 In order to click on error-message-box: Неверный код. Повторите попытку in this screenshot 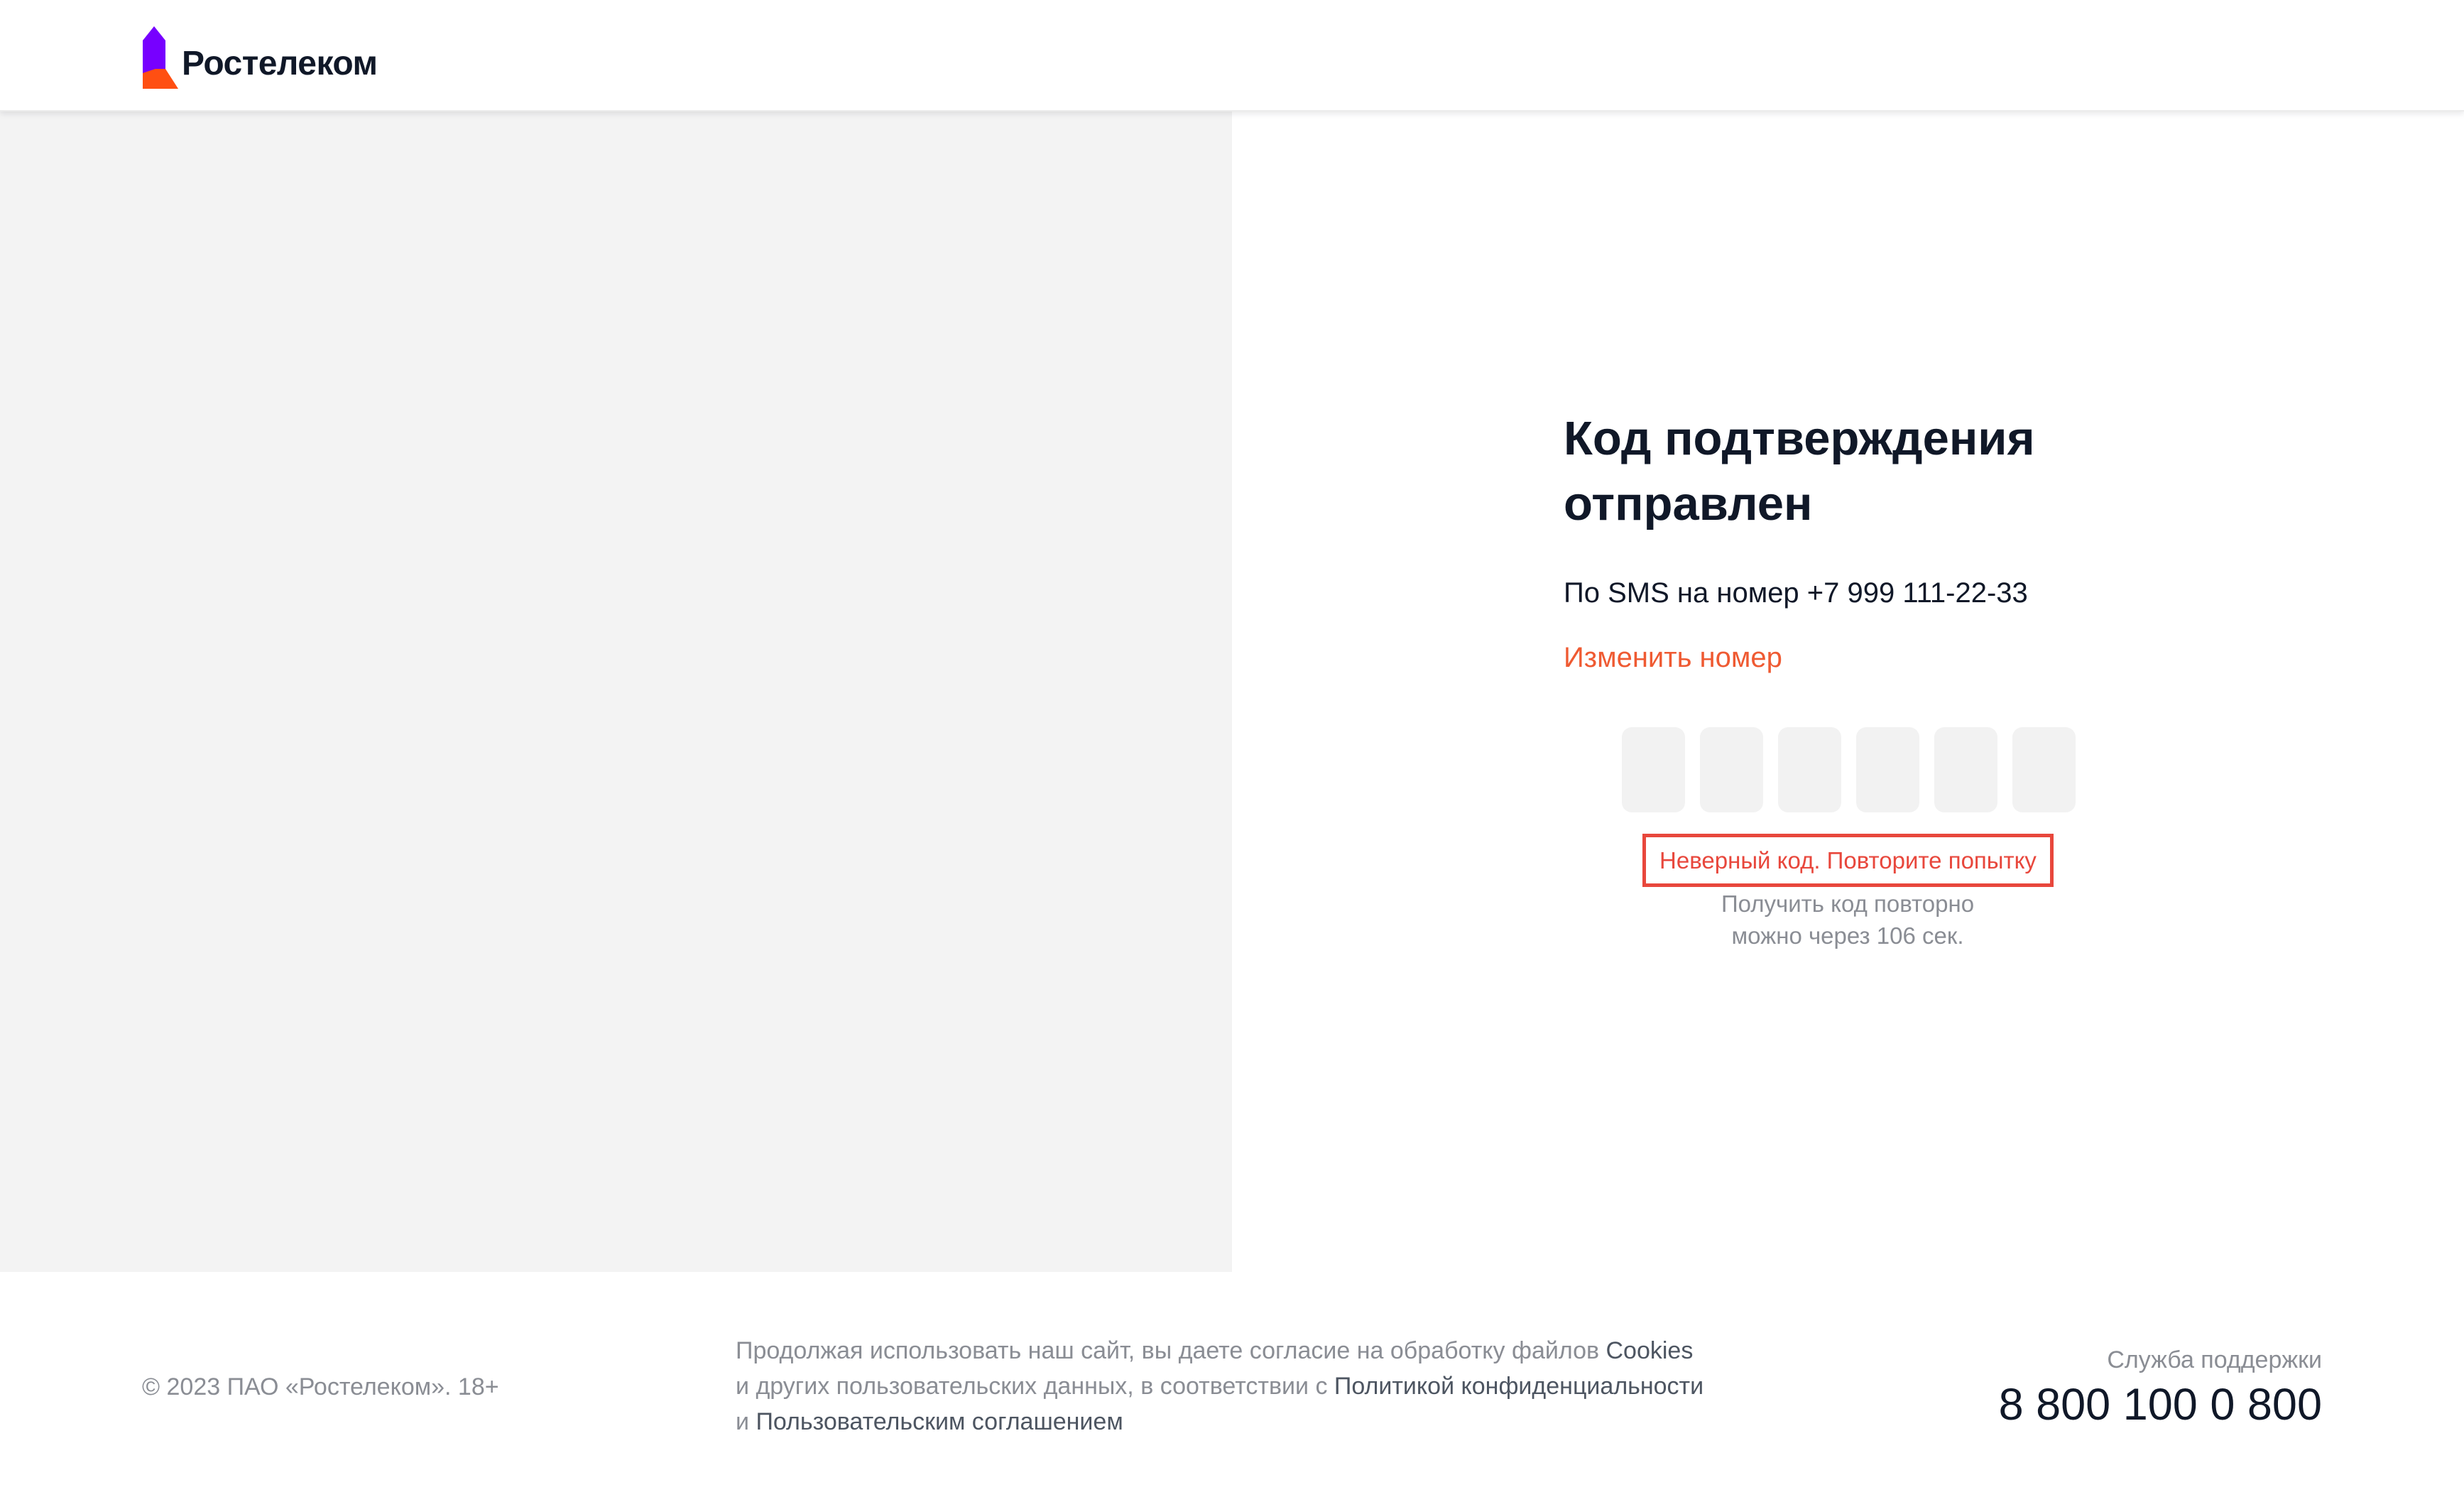, I will do `click(1848, 860)`.